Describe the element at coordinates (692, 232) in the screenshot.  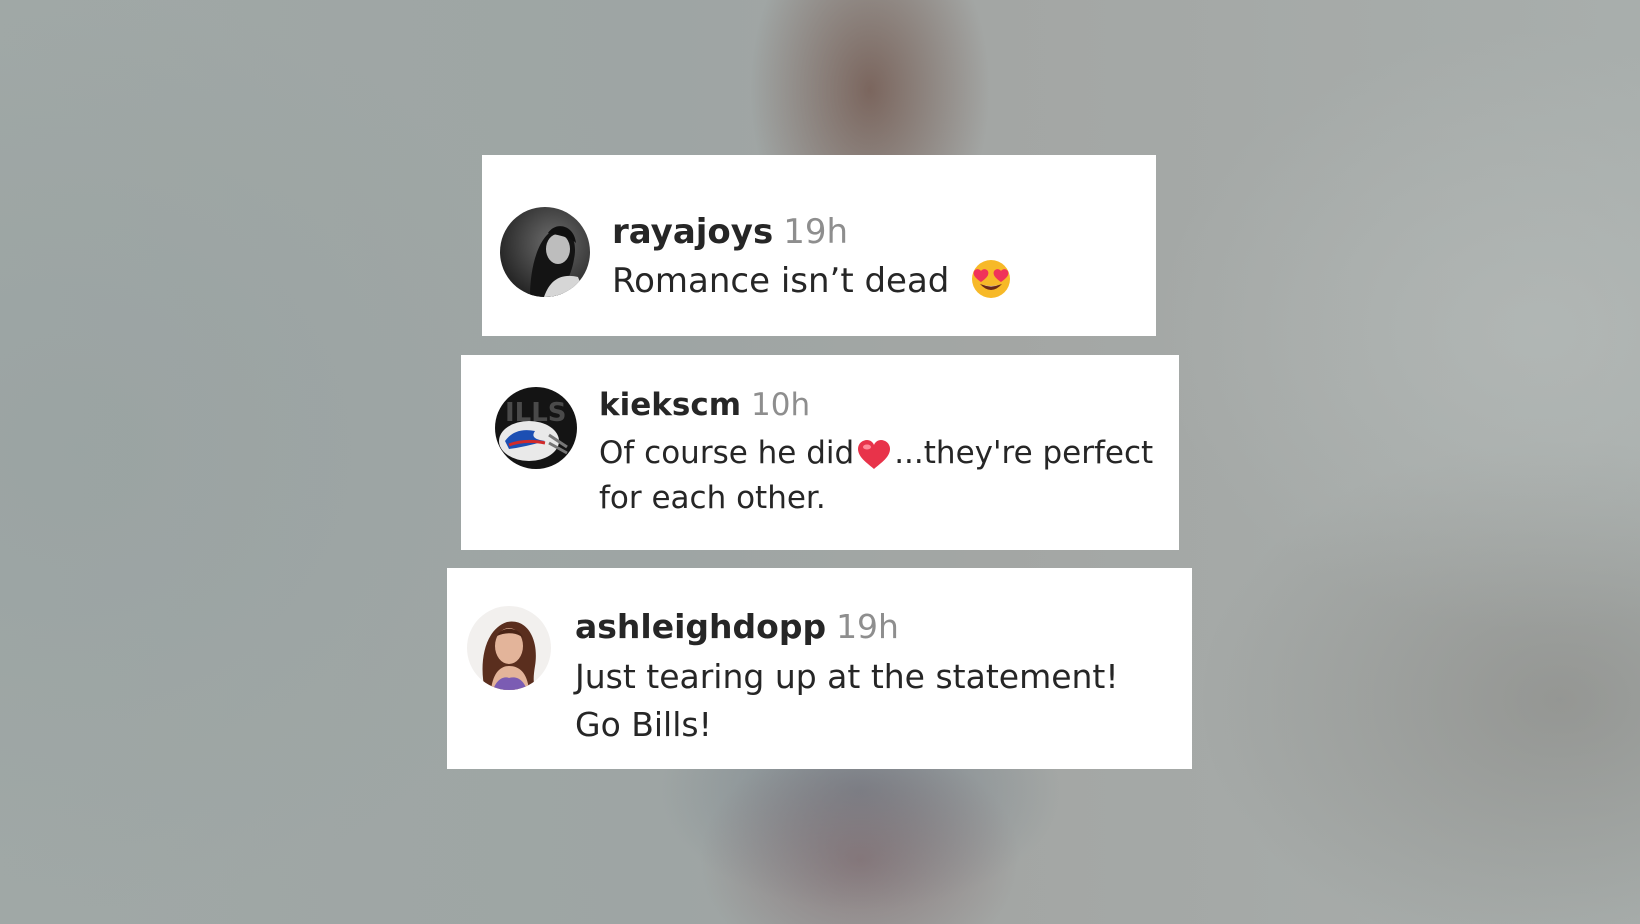
I see `comment-username: rayajoys` at that location.